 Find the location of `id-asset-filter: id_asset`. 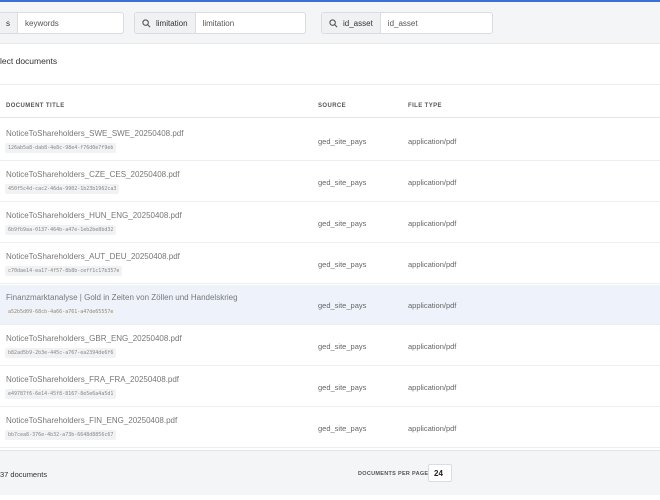

id-asset-filter: id_asset is located at coordinates (407, 23).